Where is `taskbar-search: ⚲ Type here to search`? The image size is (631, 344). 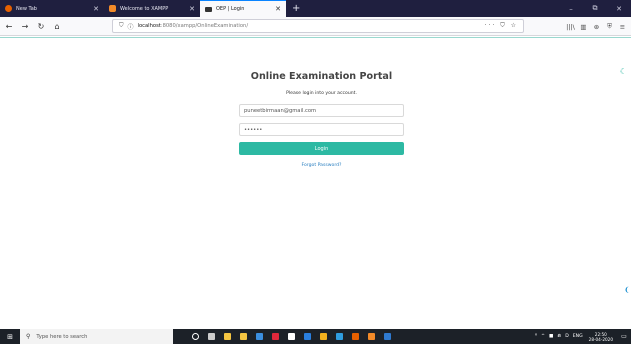
taskbar-search: ⚲ Type here to search is located at coordinates (96, 336).